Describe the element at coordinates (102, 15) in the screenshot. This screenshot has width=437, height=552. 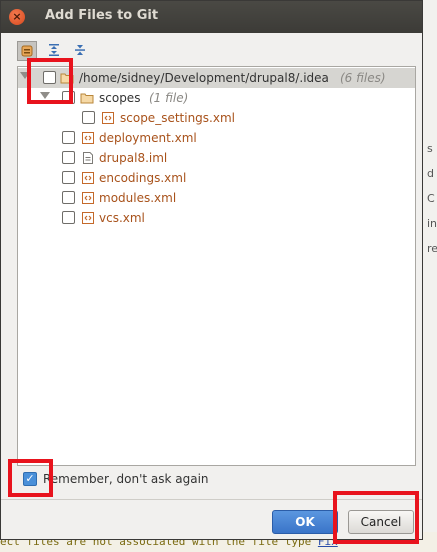
I see `dialog-title: Add Files to Git` at that location.